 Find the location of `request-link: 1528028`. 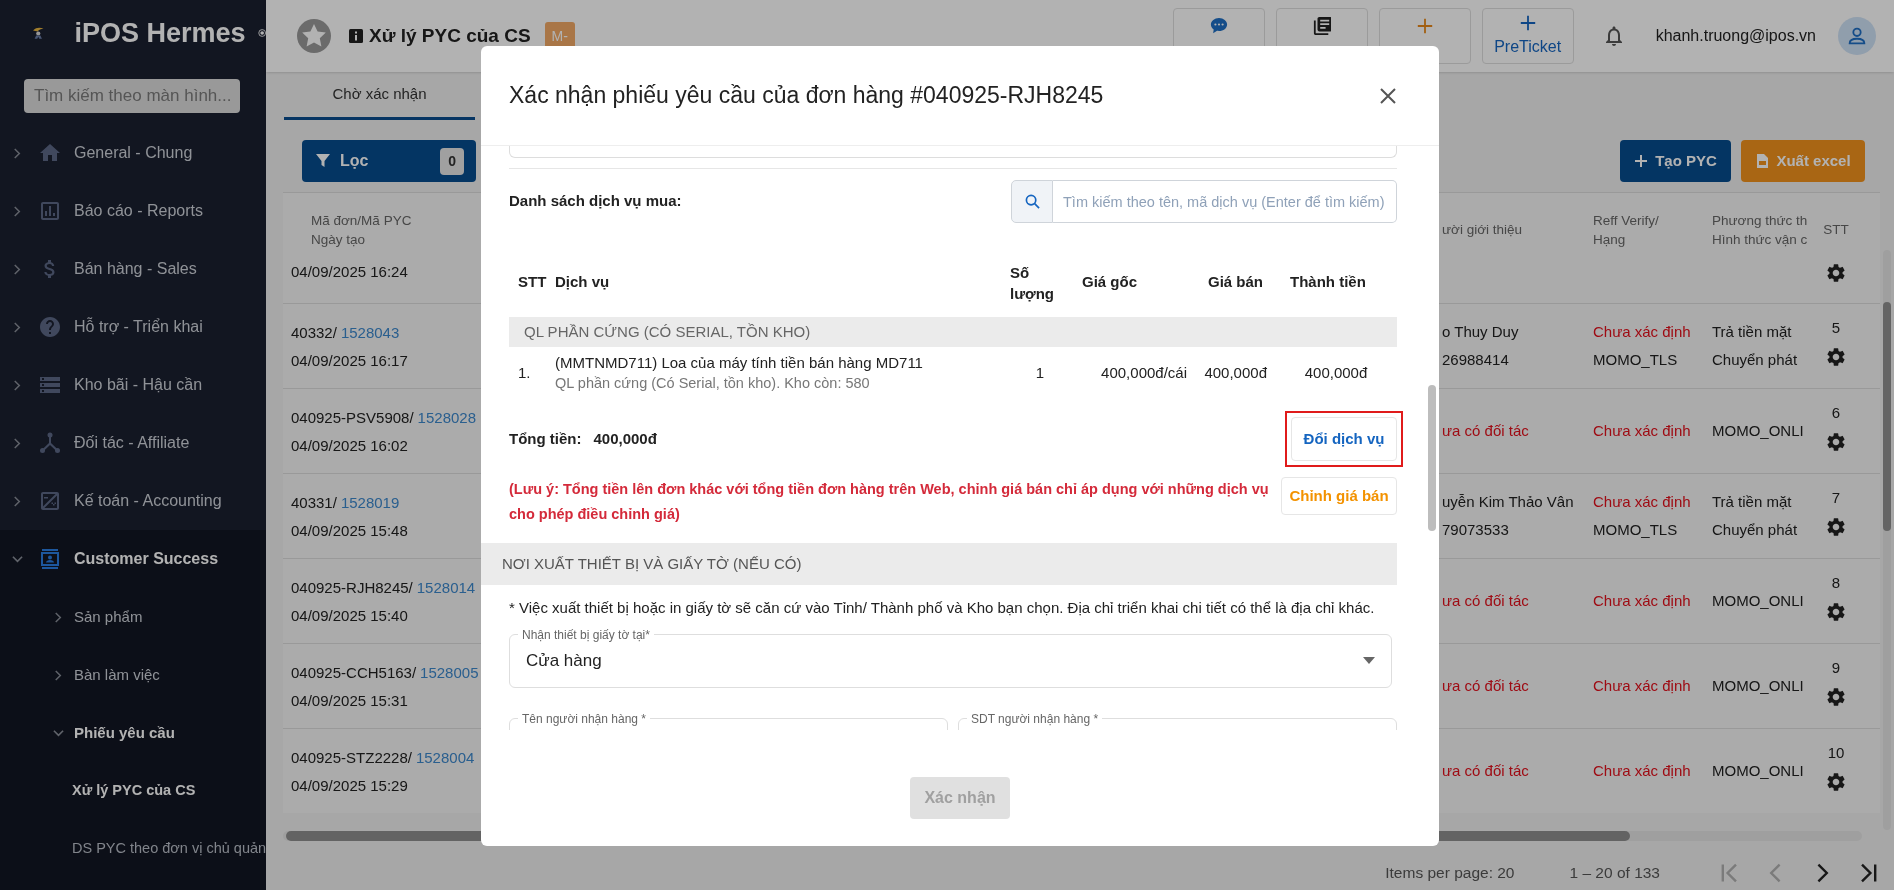

request-link: 1528028 is located at coordinates (446, 417).